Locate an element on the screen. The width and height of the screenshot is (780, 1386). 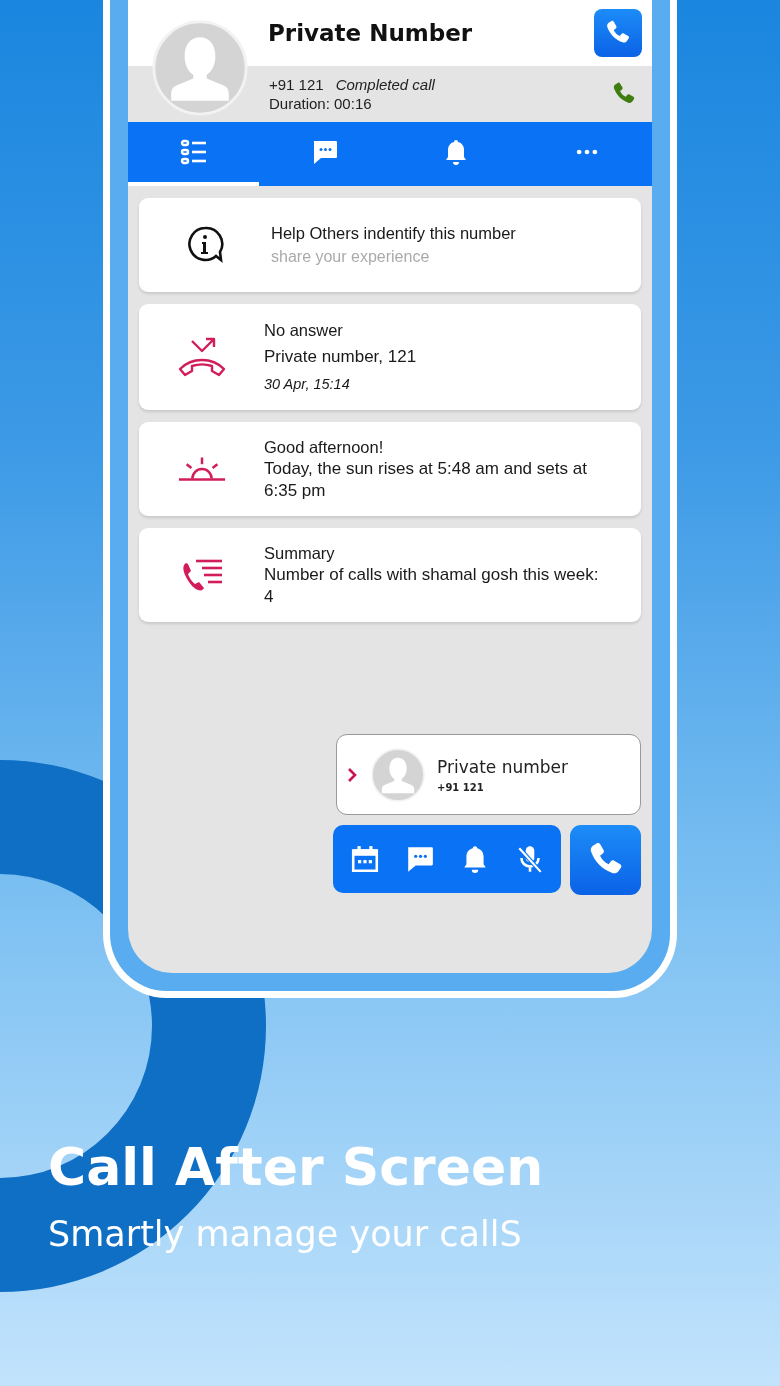
info-card: No answer Private number, 121 30 Apr, 15:14 is located at coordinates (390, 357).